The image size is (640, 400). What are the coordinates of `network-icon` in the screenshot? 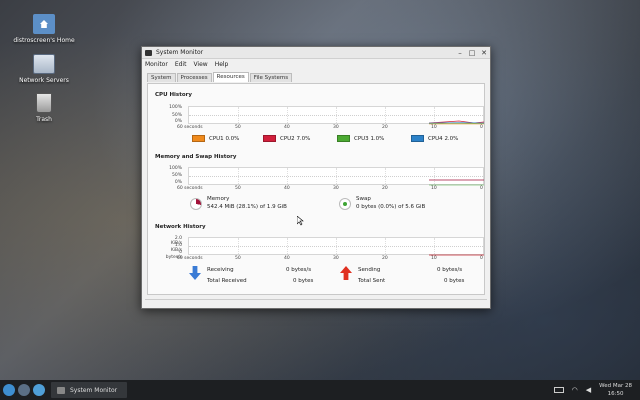 It's located at (44, 64).